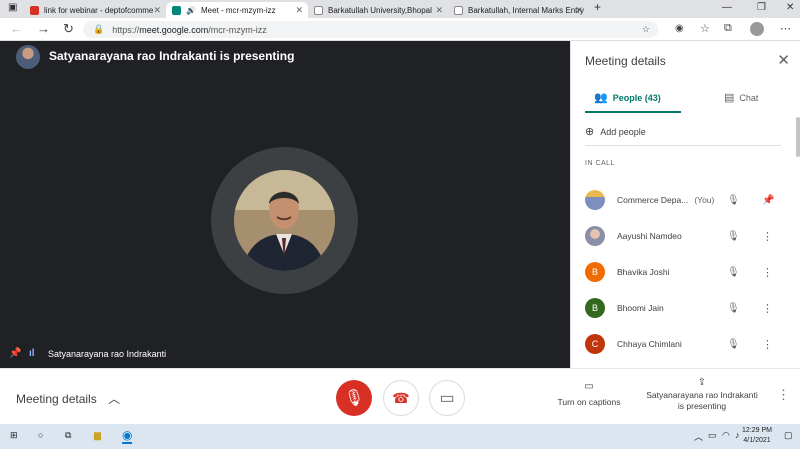 The width and height of the screenshot is (800, 449). What do you see at coordinates (685, 236) in the screenshot?
I see `list-item: Aayushi Namdeo 🎙 ⋮` at bounding box center [685, 236].